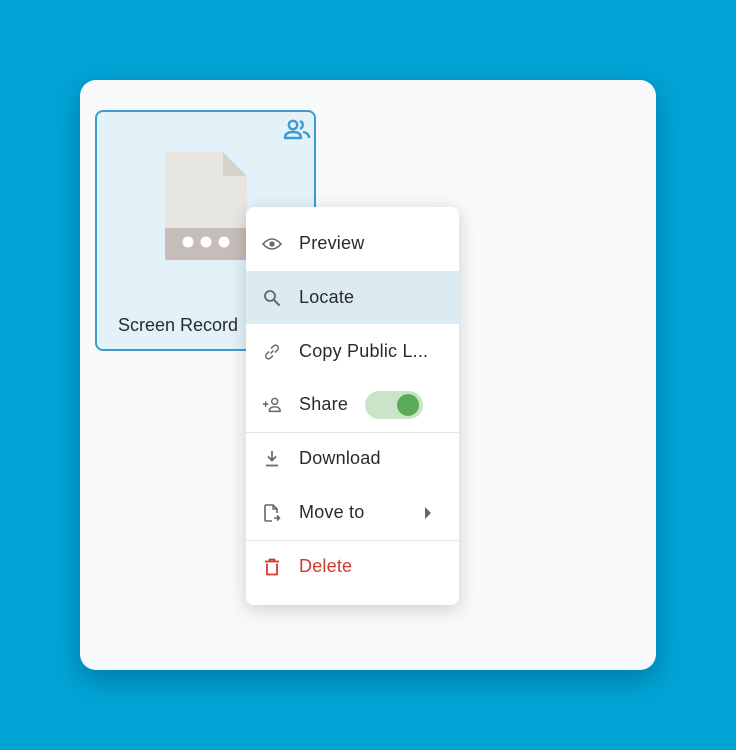 Image resolution: width=736 pixels, height=750 pixels. I want to click on menu-item-move-to: Move to, so click(352, 512).